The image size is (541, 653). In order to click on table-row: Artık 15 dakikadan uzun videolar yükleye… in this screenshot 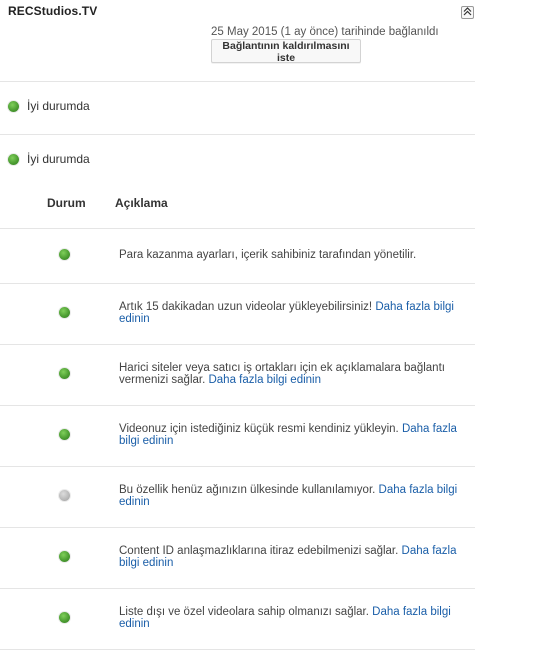, I will do `click(237, 313)`.